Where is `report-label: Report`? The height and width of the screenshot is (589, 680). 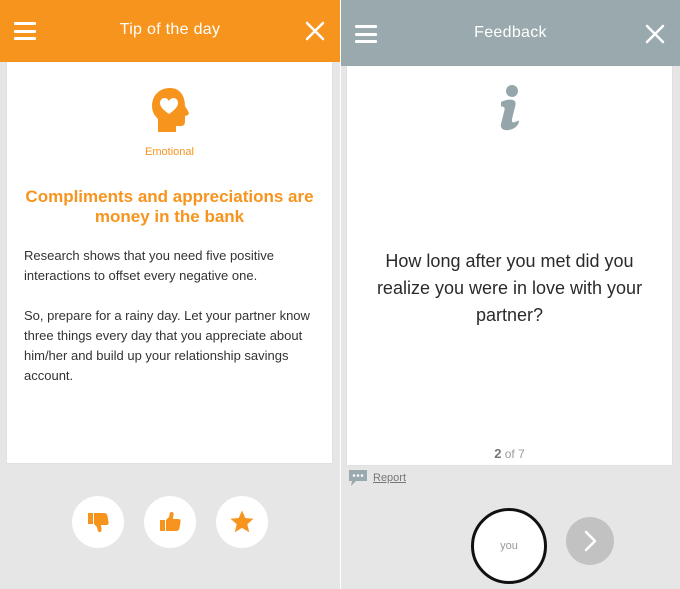 report-label: Report is located at coordinates (390, 478).